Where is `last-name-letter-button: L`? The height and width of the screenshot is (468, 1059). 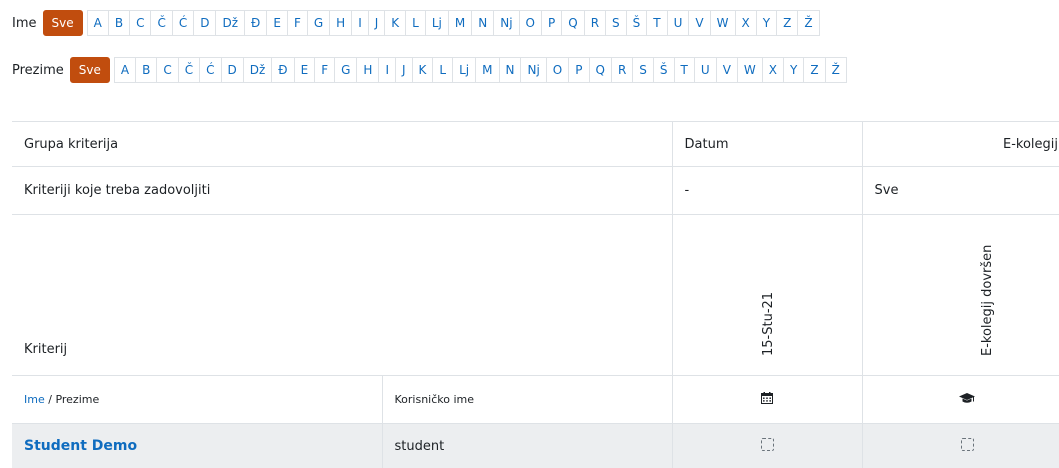
last-name-letter-button: L is located at coordinates (443, 70).